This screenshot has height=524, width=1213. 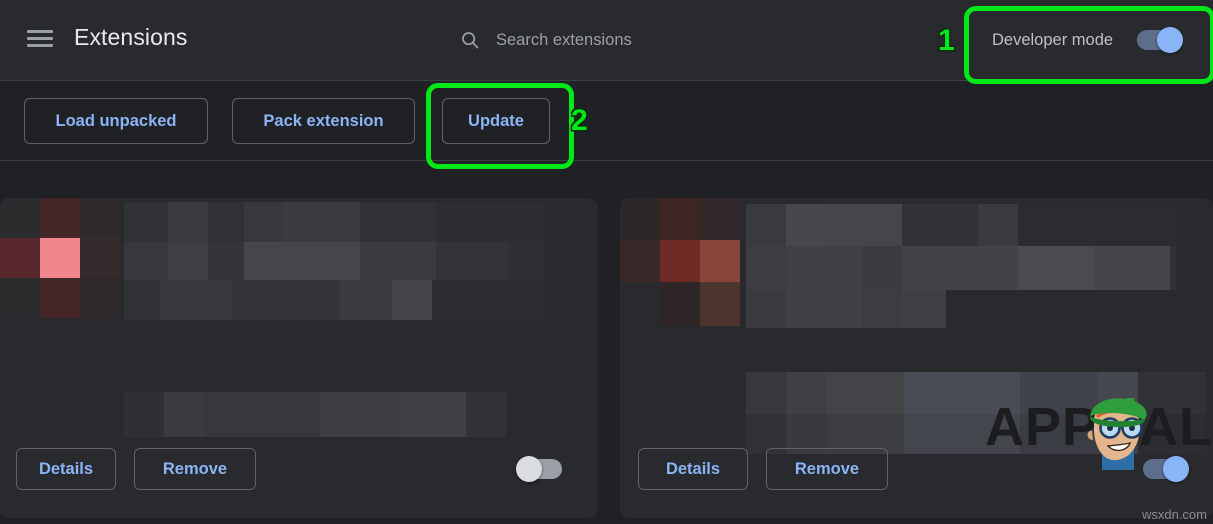 I want to click on search-box, so click(x=602, y=40).